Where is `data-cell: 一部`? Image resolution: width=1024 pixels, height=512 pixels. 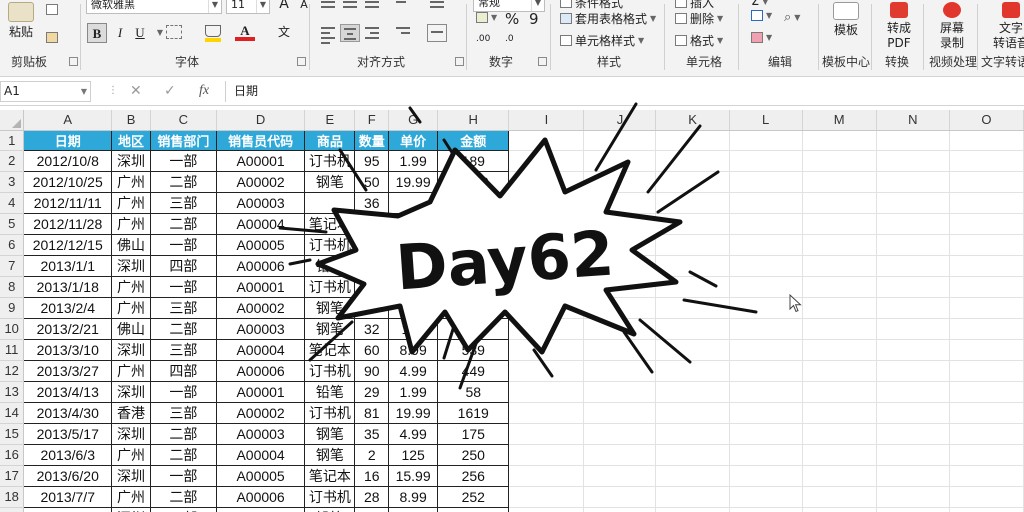
data-cell: 一部 is located at coordinates (183, 244).